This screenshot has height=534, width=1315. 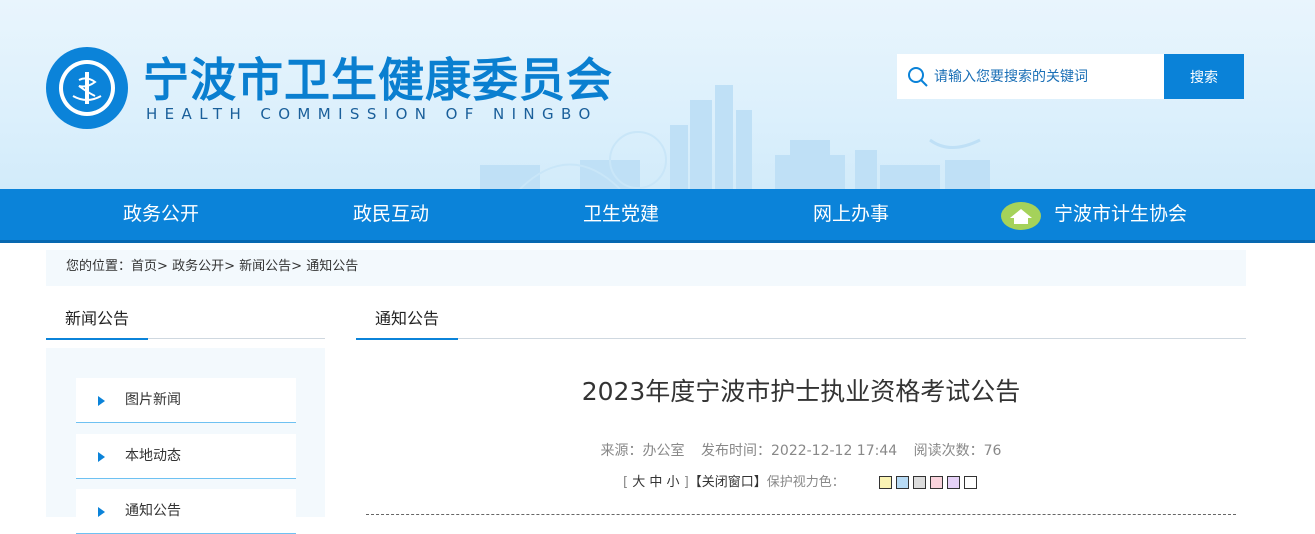 I want to click on article-tools: [ 大 中 小 ]【关闭窗口】保护视力色：, so click(x=734, y=480).